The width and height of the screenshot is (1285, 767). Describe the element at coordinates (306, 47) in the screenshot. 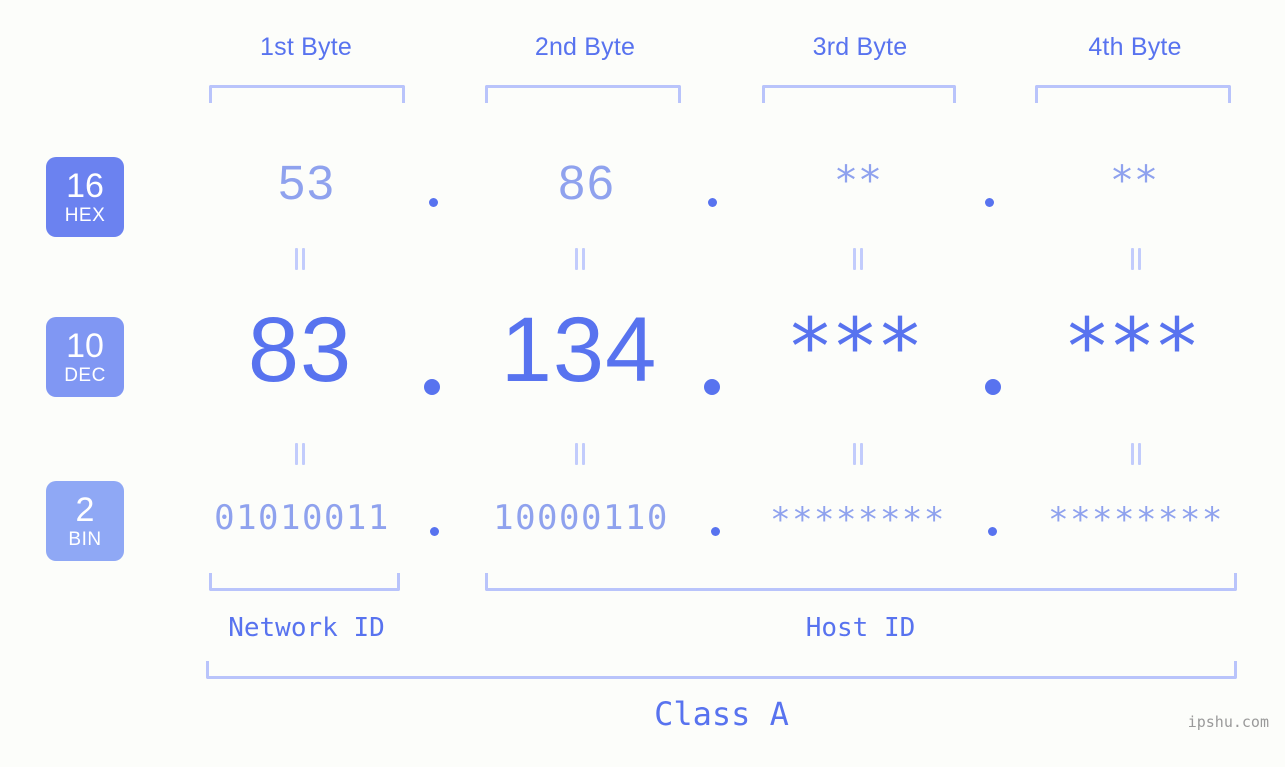

I see `byte-header-1: 1st Byte` at that location.